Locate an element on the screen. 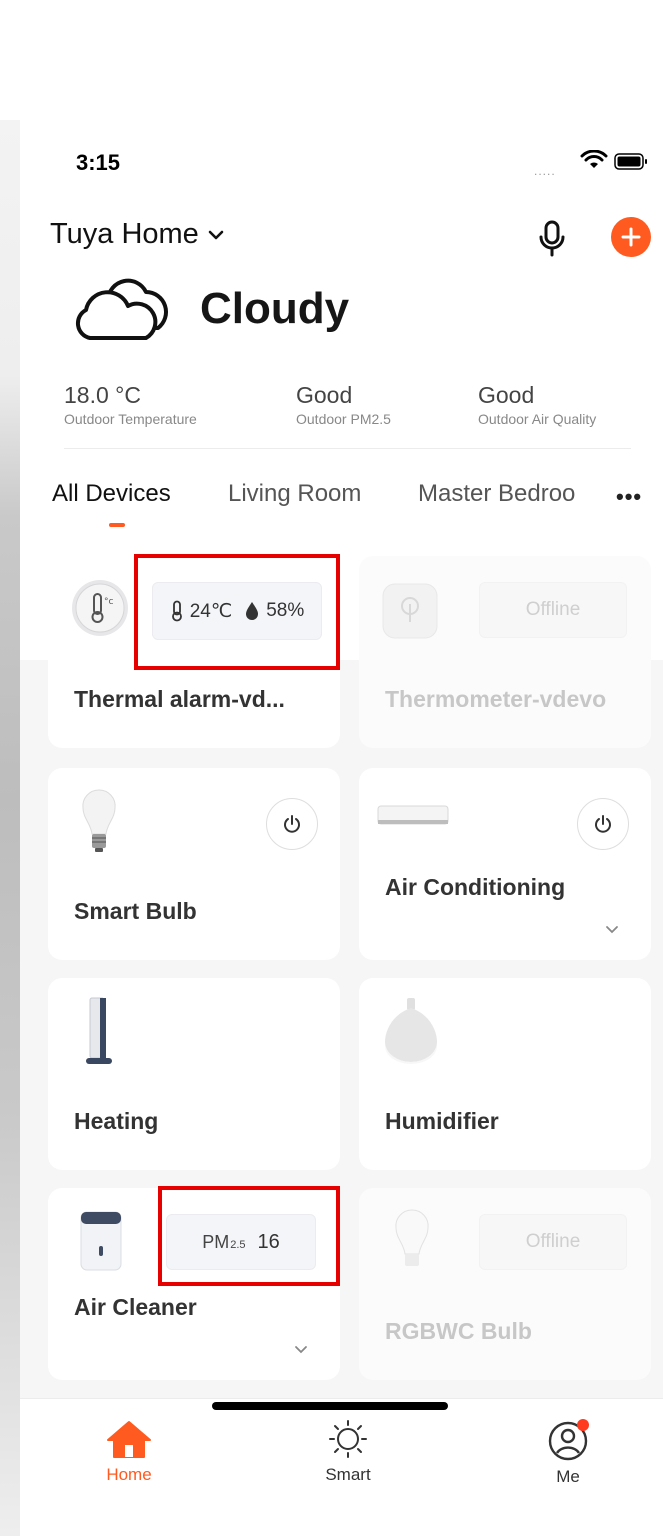 The height and width of the screenshot is (1536, 663). nav-smart: Smart is located at coordinates (348, 1452).